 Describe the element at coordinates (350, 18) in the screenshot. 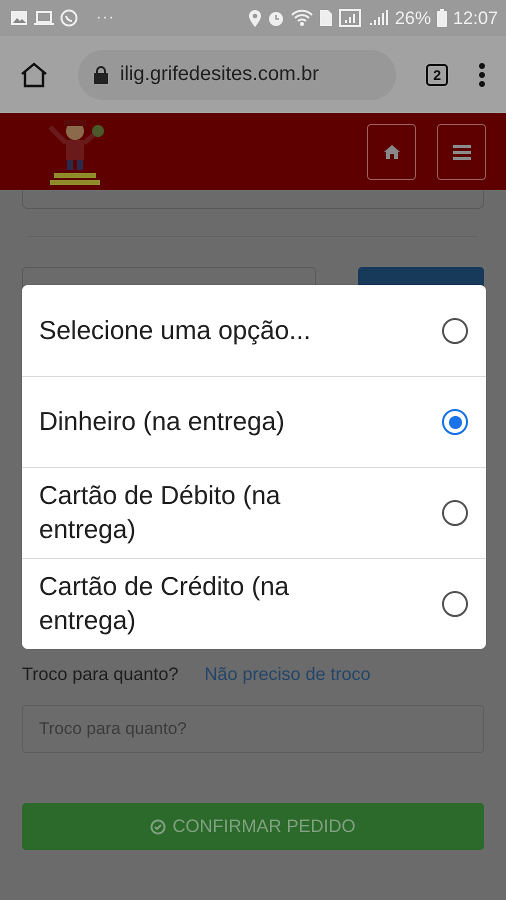

I see `signal-icon` at that location.